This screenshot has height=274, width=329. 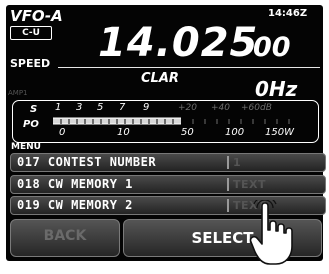 What do you see at coordinates (122, 107) in the screenshot?
I see `s-scale-label: 7` at bounding box center [122, 107].